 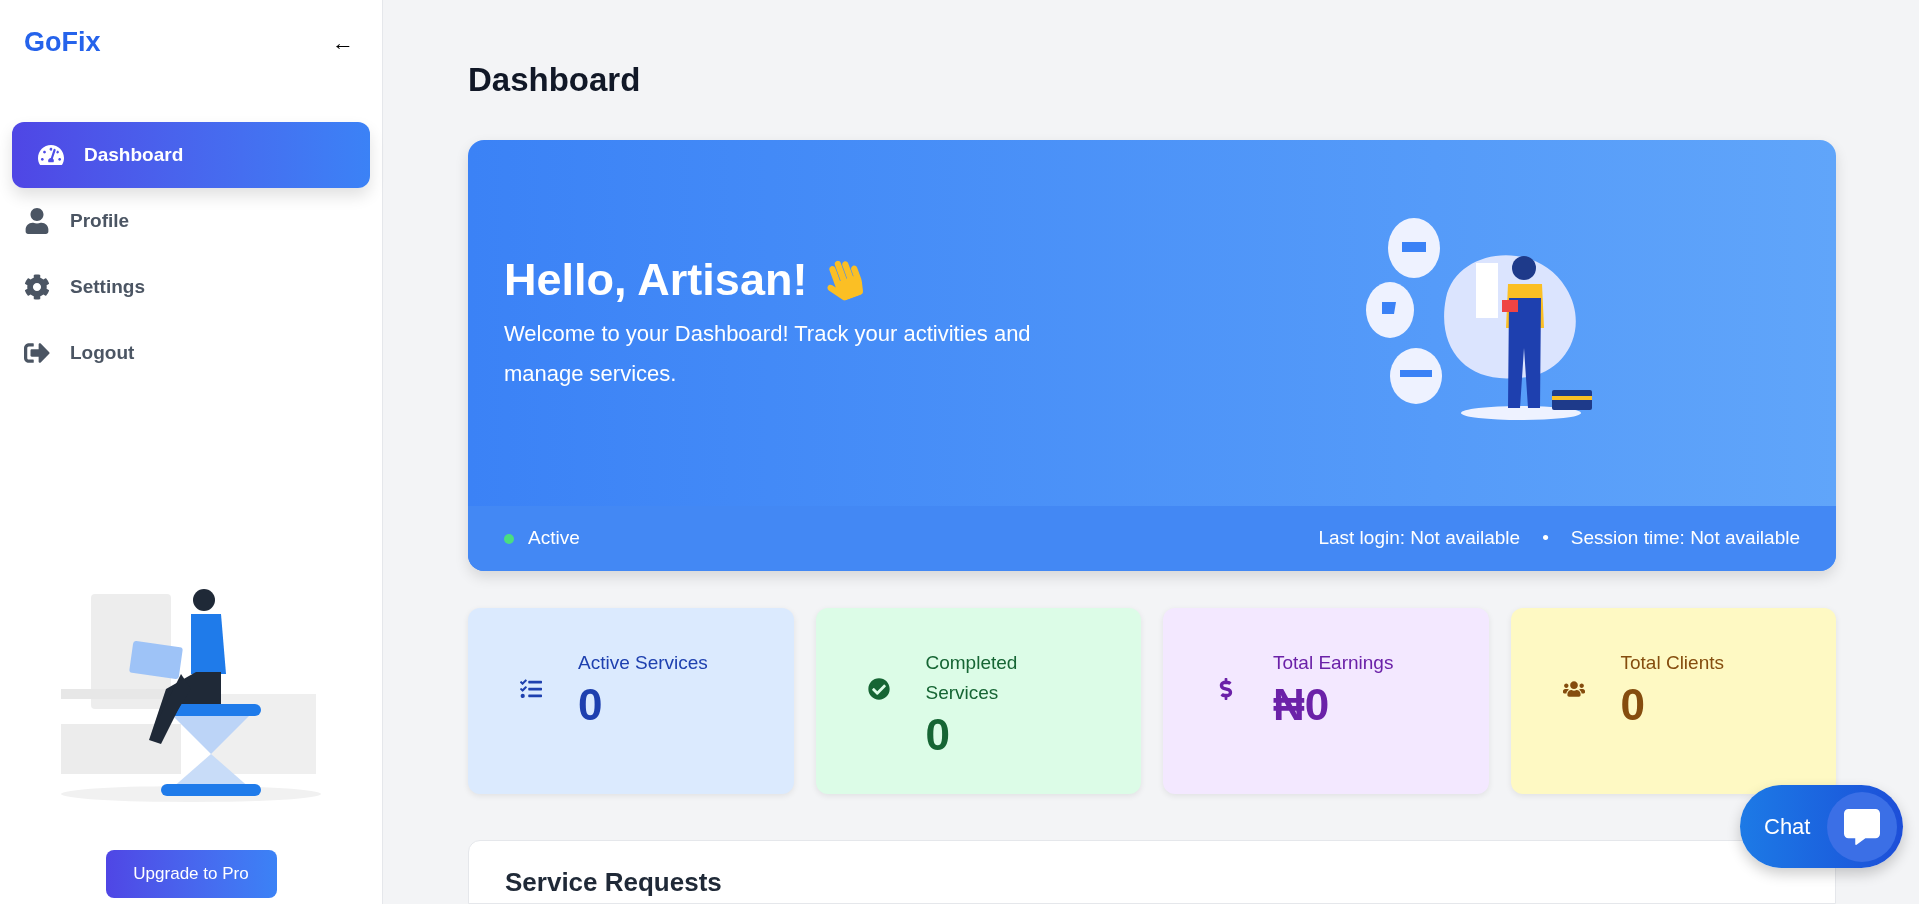 I want to click on section-title: Service Requests, so click(x=614, y=882).